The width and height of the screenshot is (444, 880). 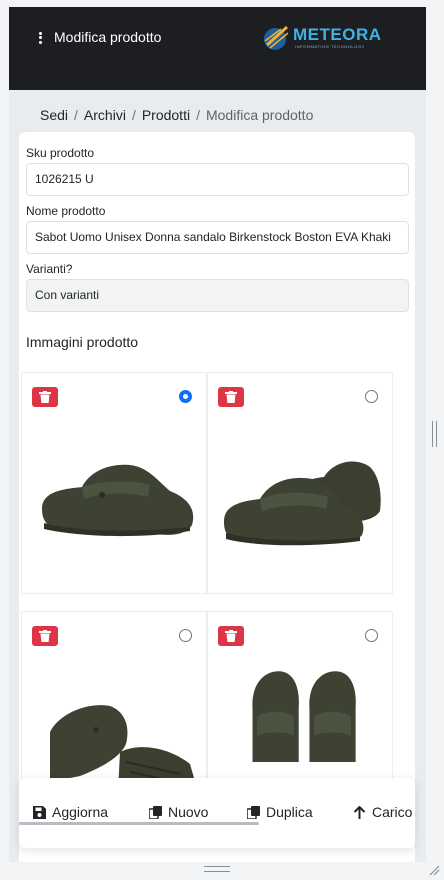 What do you see at coordinates (276, 37) in the screenshot?
I see `logo-globe-icon` at bounding box center [276, 37].